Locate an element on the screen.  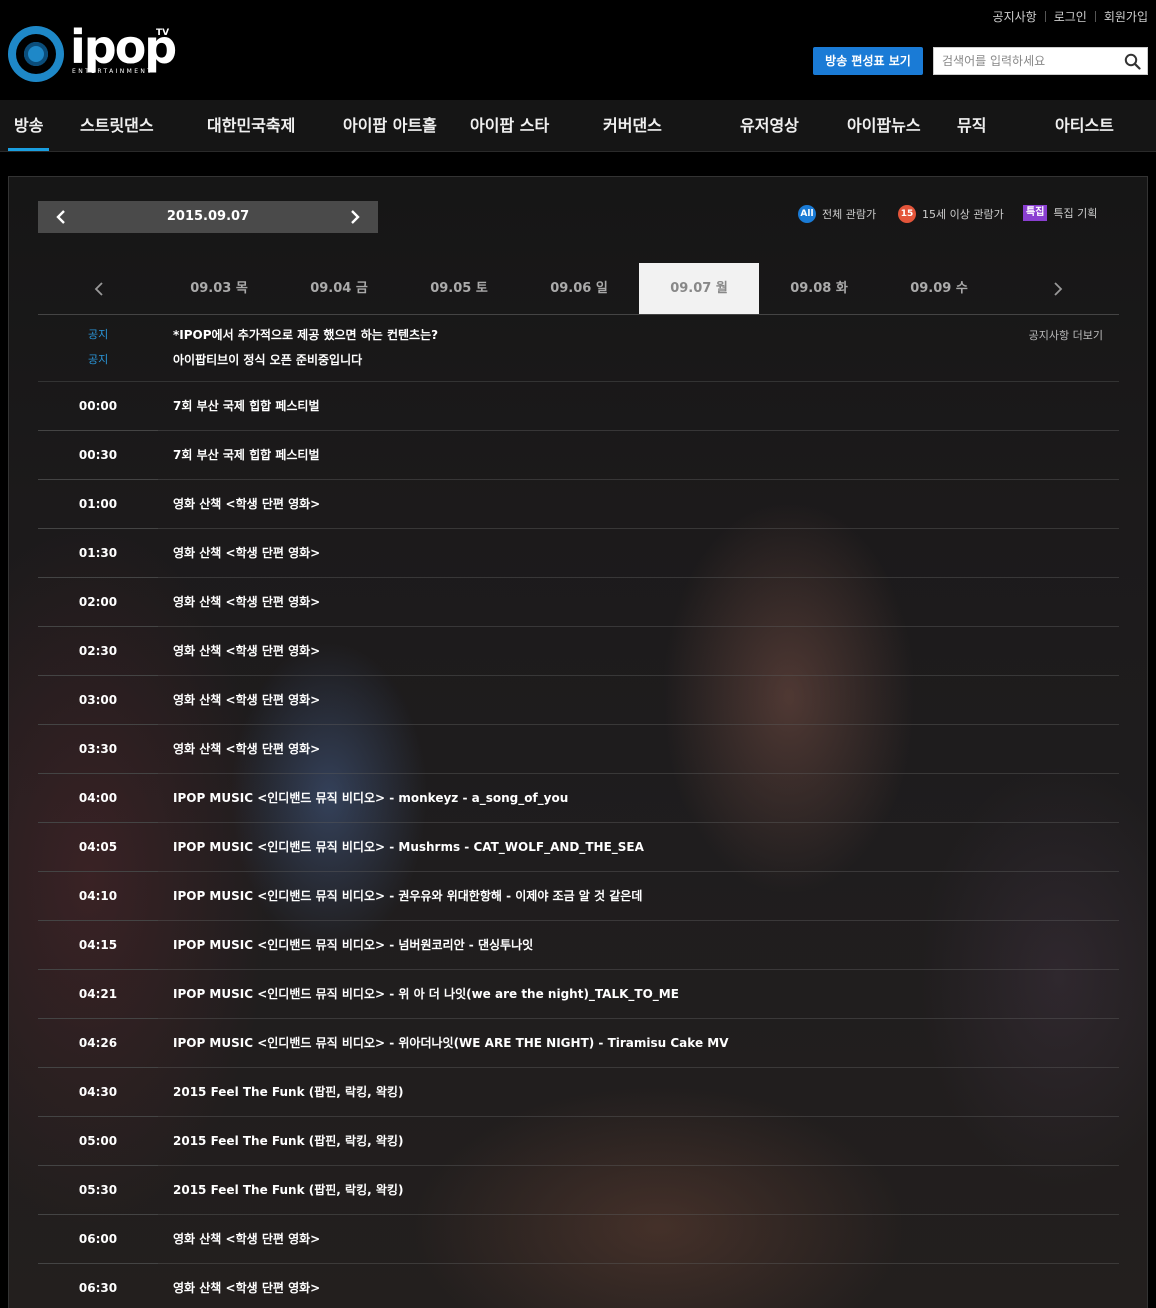
notice-more-link: 공지사항 더보기 is located at coordinates (1066, 335).